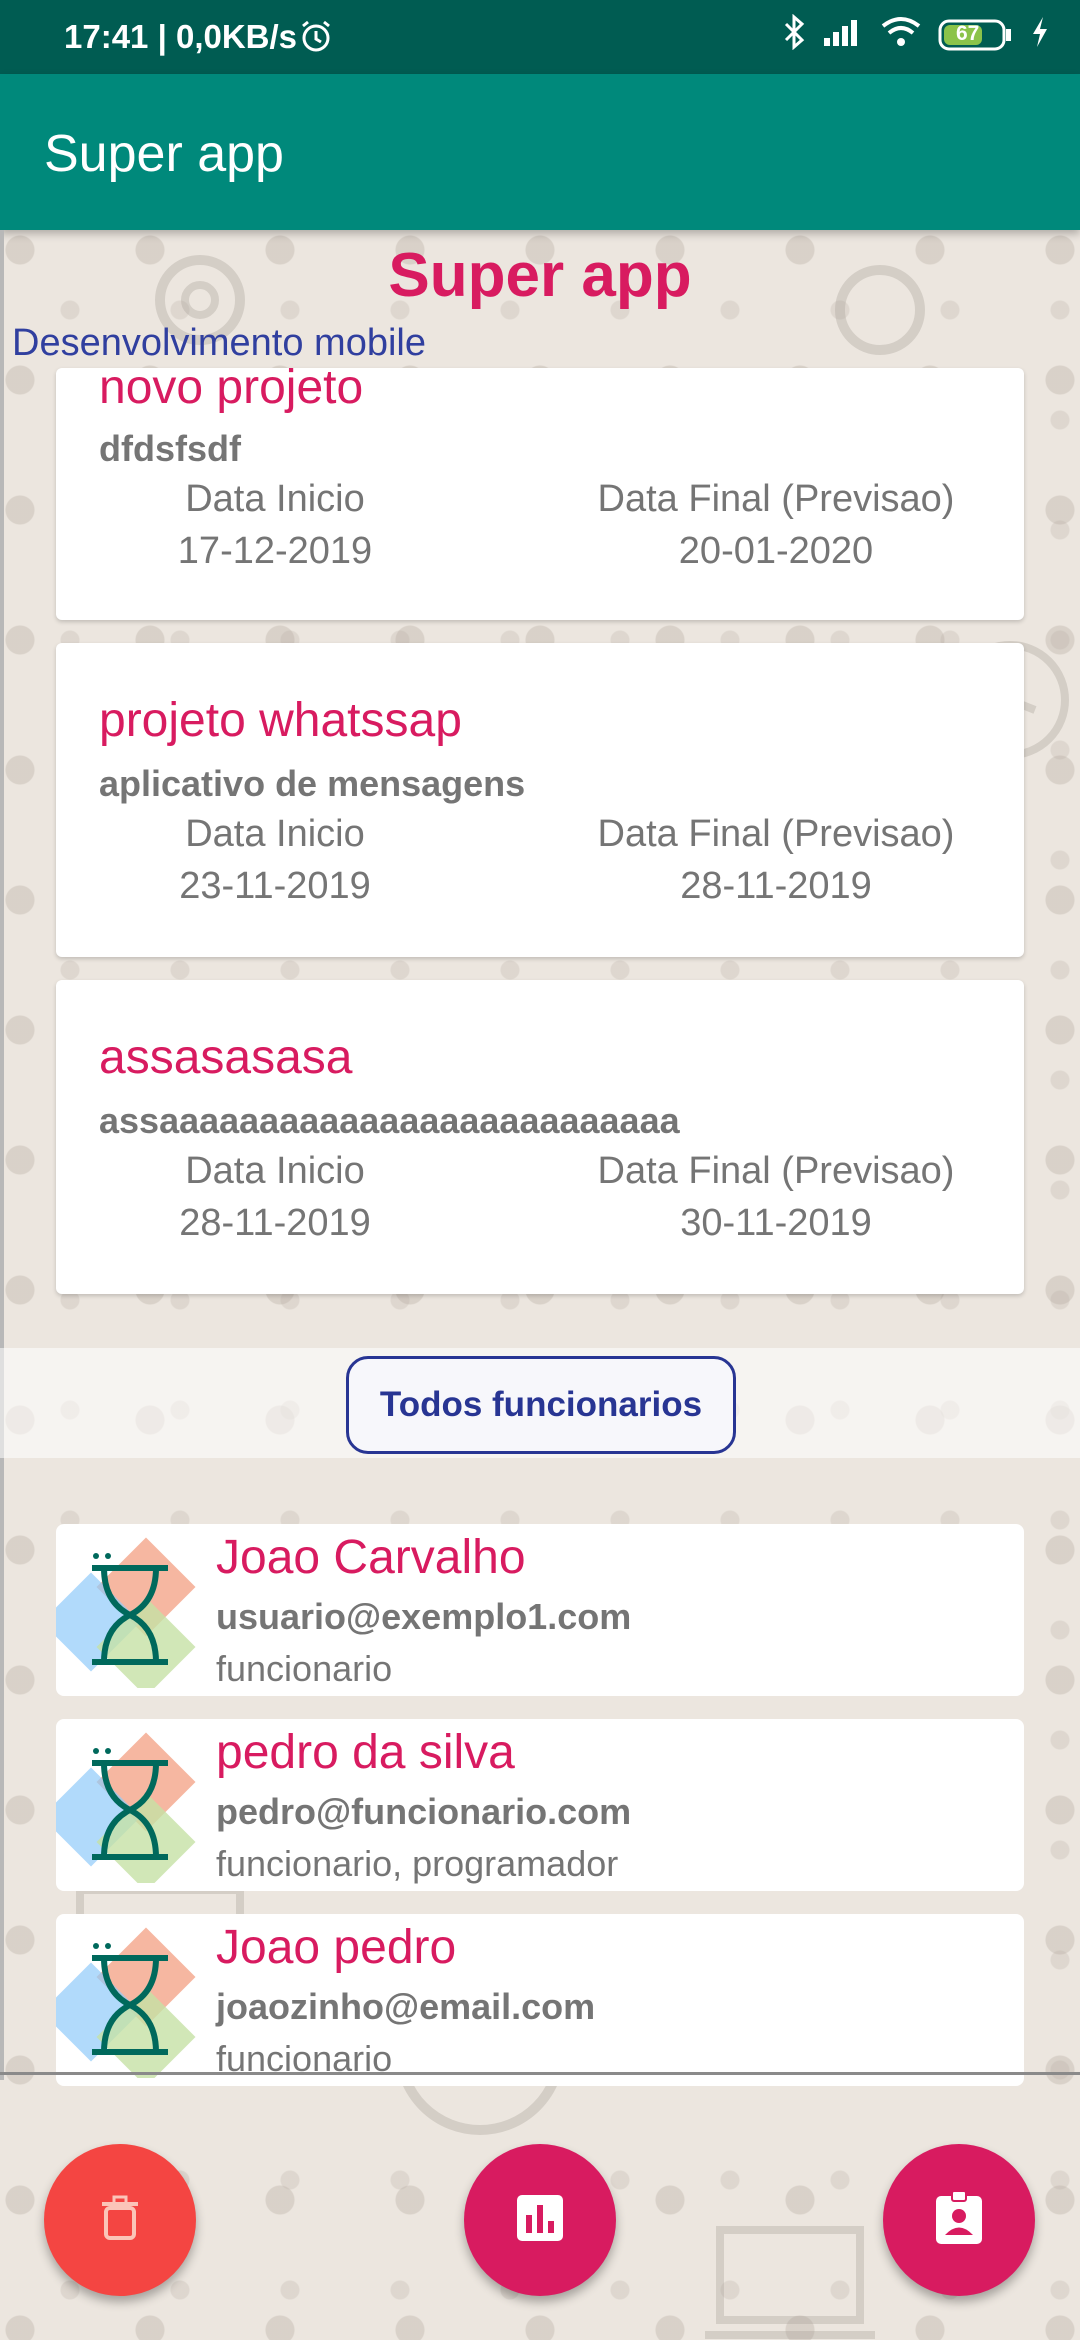 The image size is (1080, 2340). What do you see at coordinates (540, 275) in the screenshot?
I see `page-title: Super app` at bounding box center [540, 275].